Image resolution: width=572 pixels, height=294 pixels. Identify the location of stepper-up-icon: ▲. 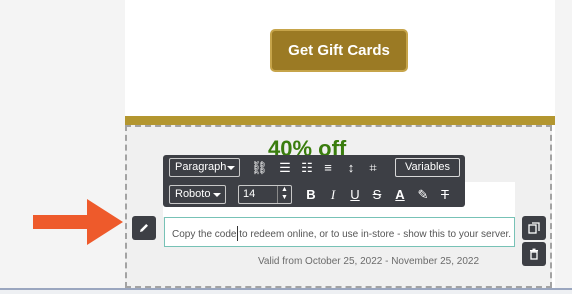
(284, 190).